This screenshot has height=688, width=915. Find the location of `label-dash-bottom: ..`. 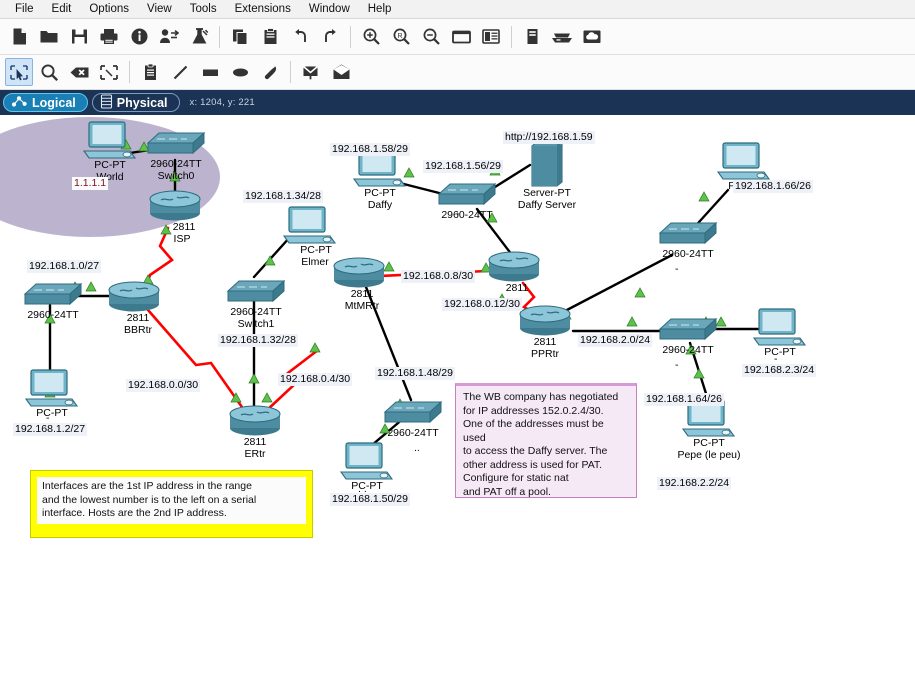

label-dash-bottom: .. is located at coordinates (417, 448).